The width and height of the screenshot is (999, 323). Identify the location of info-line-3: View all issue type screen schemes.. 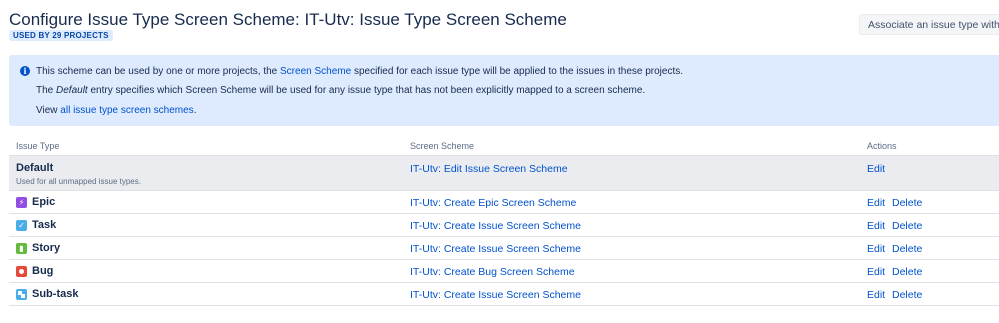
(116, 110).